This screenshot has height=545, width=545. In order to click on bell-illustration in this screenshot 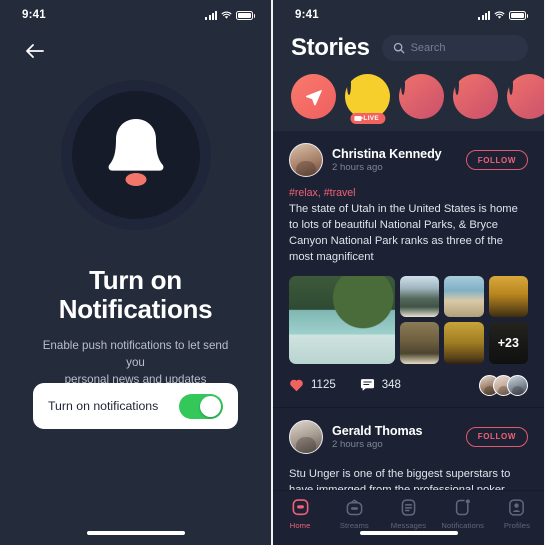, I will do `click(135, 155)`.